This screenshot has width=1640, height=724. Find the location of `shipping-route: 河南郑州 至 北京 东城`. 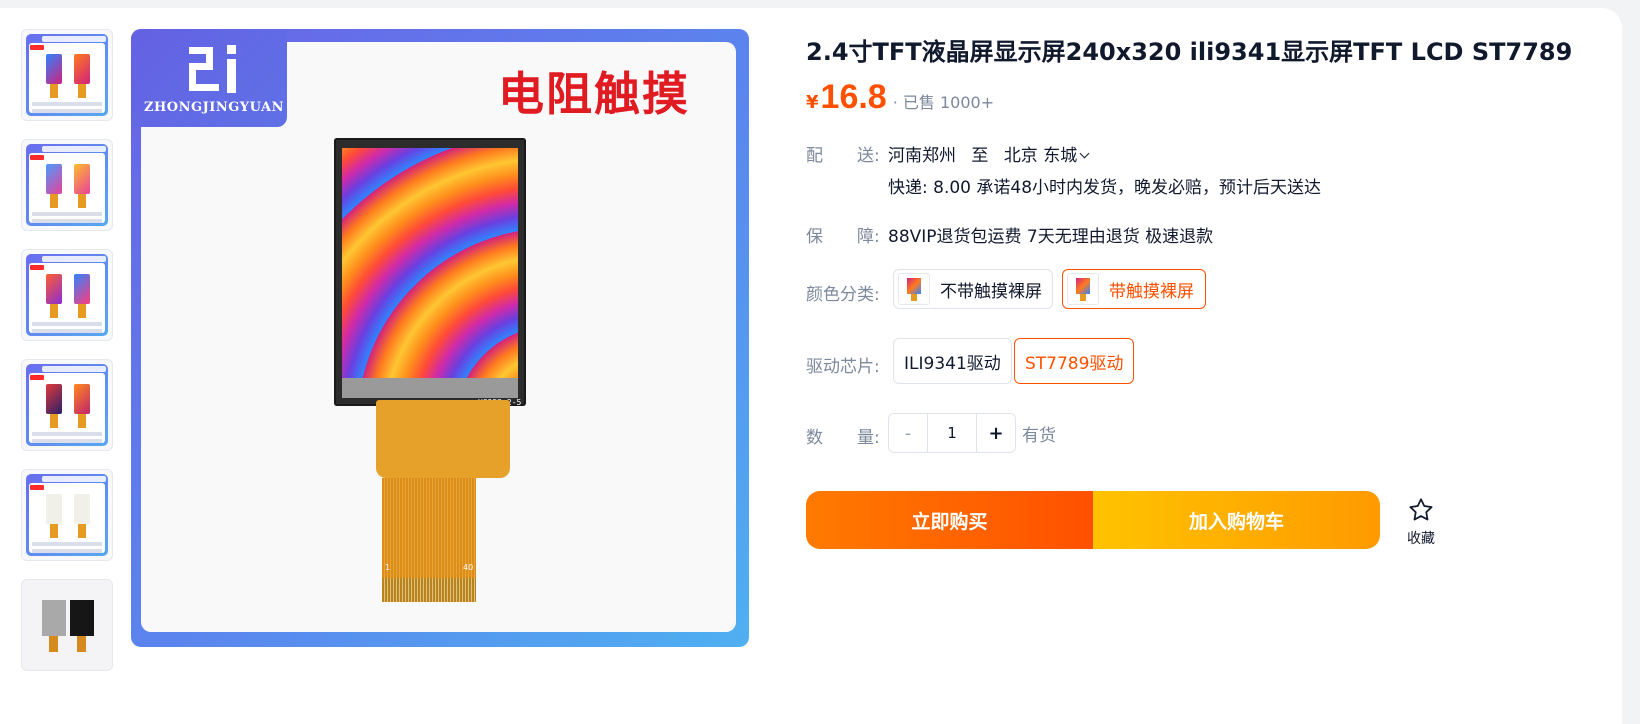

shipping-route: 河南郑州 至 北京 东城 is located at coordinates (989, 153).